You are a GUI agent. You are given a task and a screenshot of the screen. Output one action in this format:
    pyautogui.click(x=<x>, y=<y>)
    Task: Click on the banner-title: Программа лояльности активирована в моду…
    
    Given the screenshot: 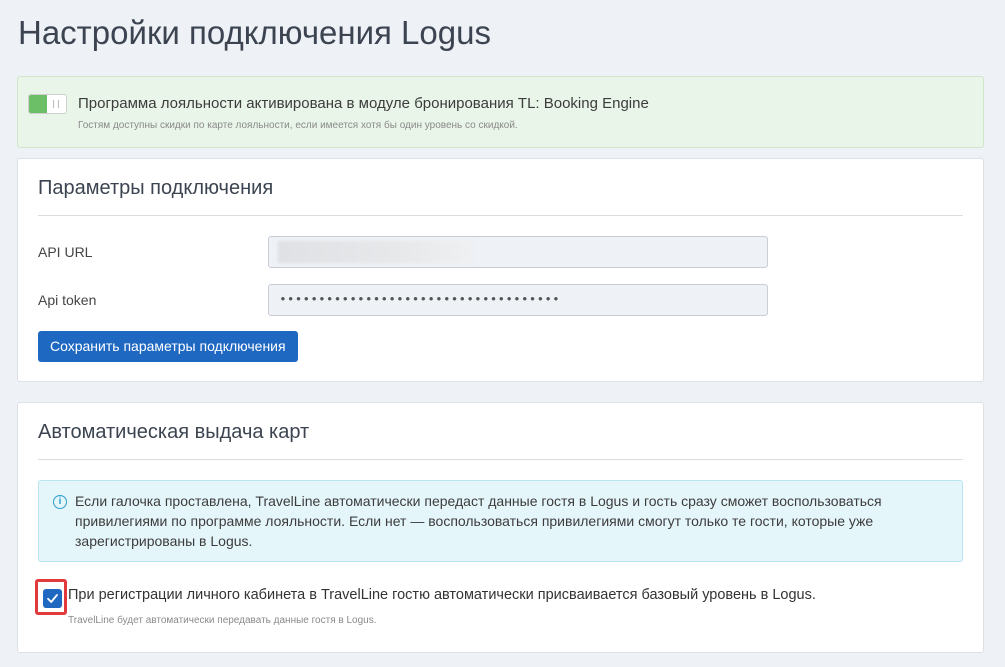 What is the action you would take?
    pyautogui.click(x=363, y=103)
    